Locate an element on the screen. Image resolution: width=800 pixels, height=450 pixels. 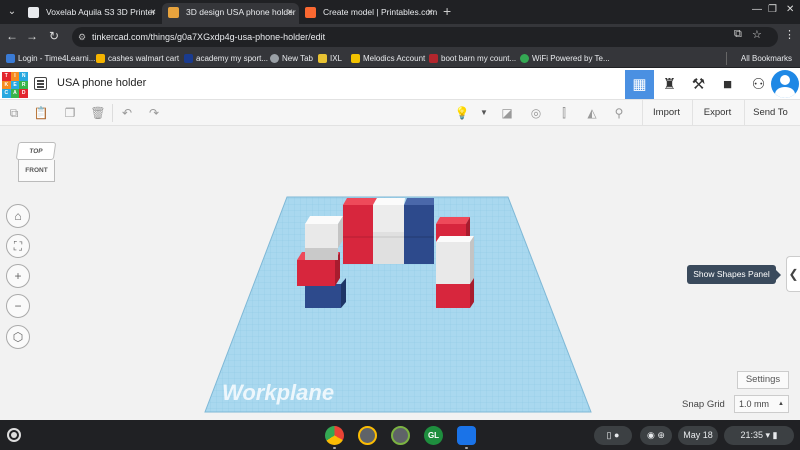
forward-icon: → is located at coordinates (32, 36).